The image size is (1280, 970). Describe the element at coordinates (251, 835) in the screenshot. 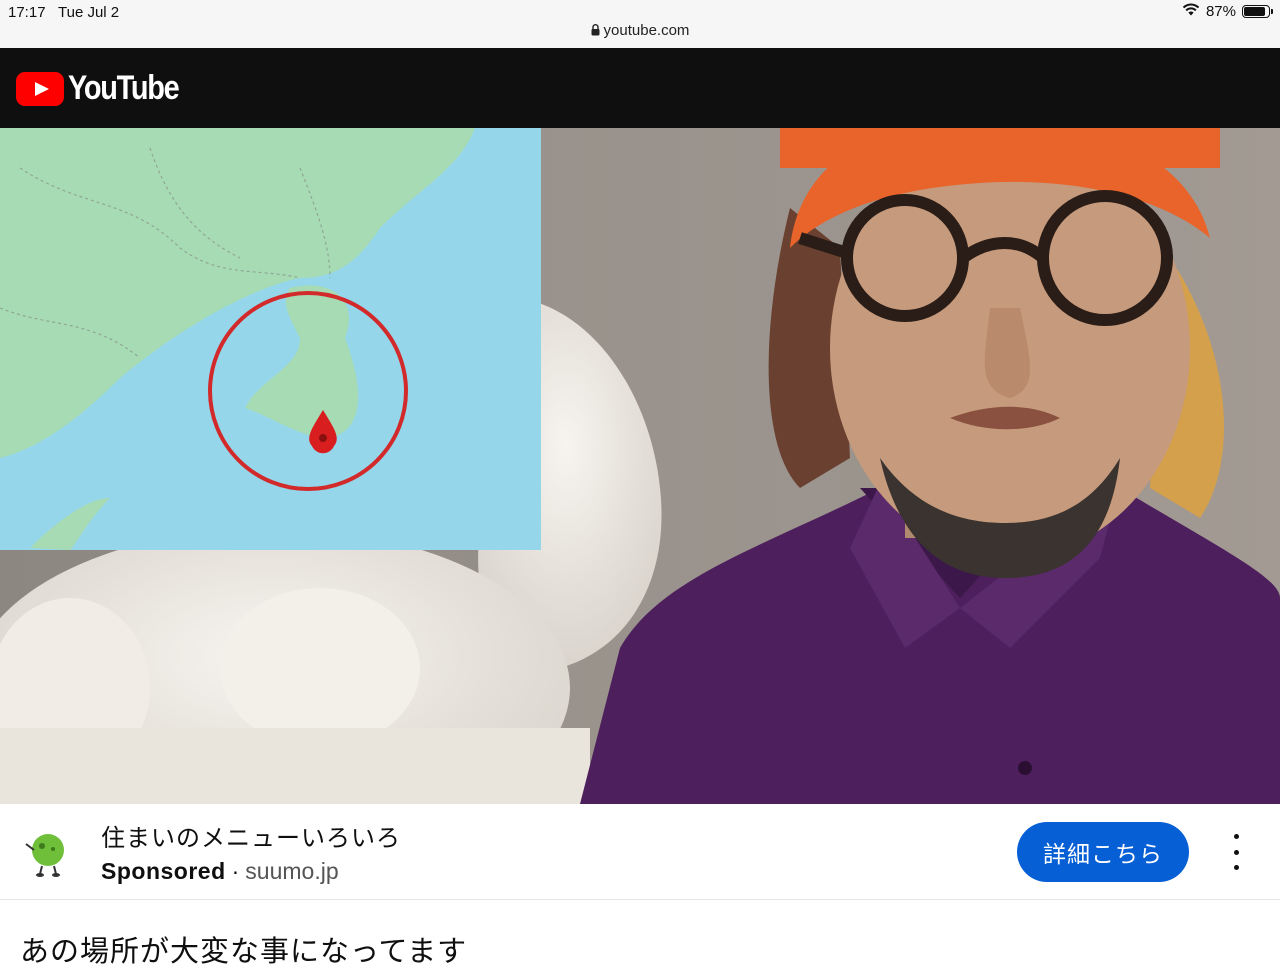

I see `ad-title: 住まいのメニューいろいろ` at that location.